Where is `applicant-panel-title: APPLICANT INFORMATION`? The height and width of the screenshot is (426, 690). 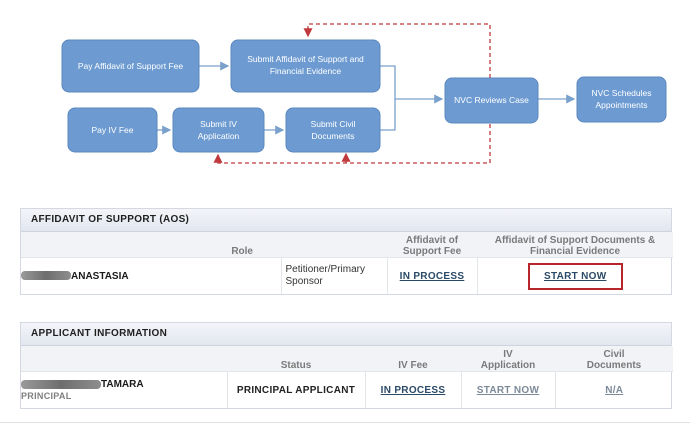 applicant-panel-title: APPLICANT INFORMATION is located at coordinates (346, 334).